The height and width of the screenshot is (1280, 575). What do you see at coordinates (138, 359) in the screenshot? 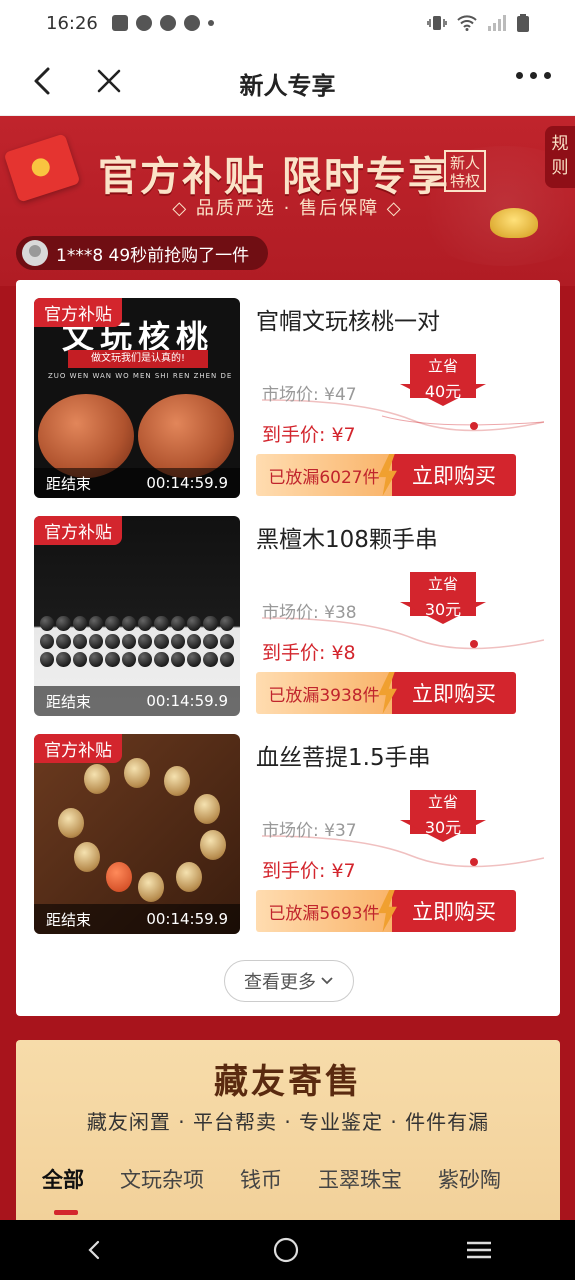
I see `image-banner: 做文玩我们是认真的!` at bounding box center [138, 359].